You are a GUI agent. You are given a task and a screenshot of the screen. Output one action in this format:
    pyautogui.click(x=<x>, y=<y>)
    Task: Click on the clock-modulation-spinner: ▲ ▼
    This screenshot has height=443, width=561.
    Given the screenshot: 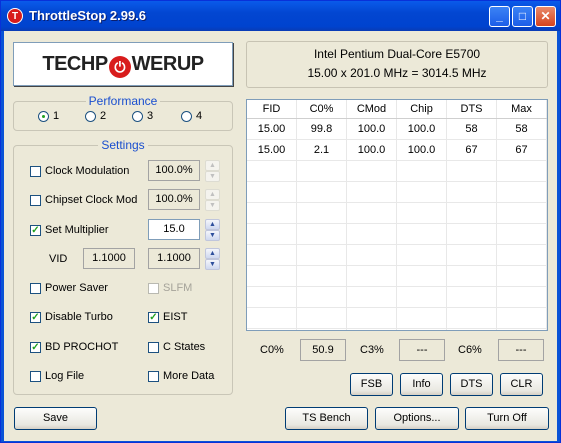 What is the action you would take?
    pyautogui.click(x=212, y=171)
    